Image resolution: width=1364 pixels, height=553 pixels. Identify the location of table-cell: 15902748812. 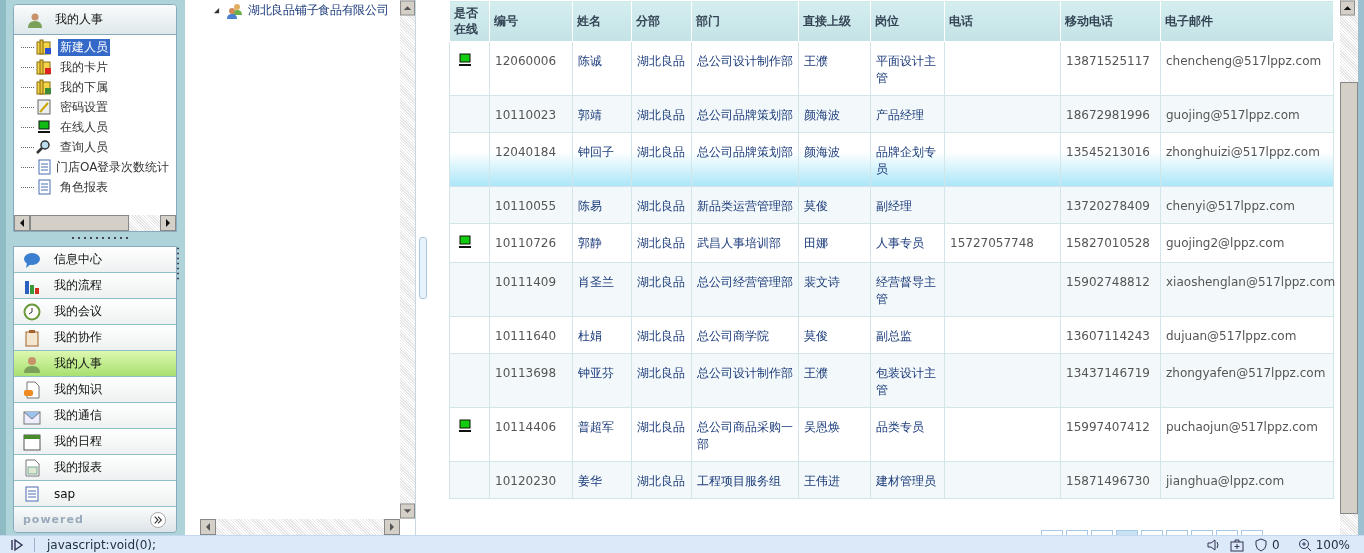
(1108, 282).